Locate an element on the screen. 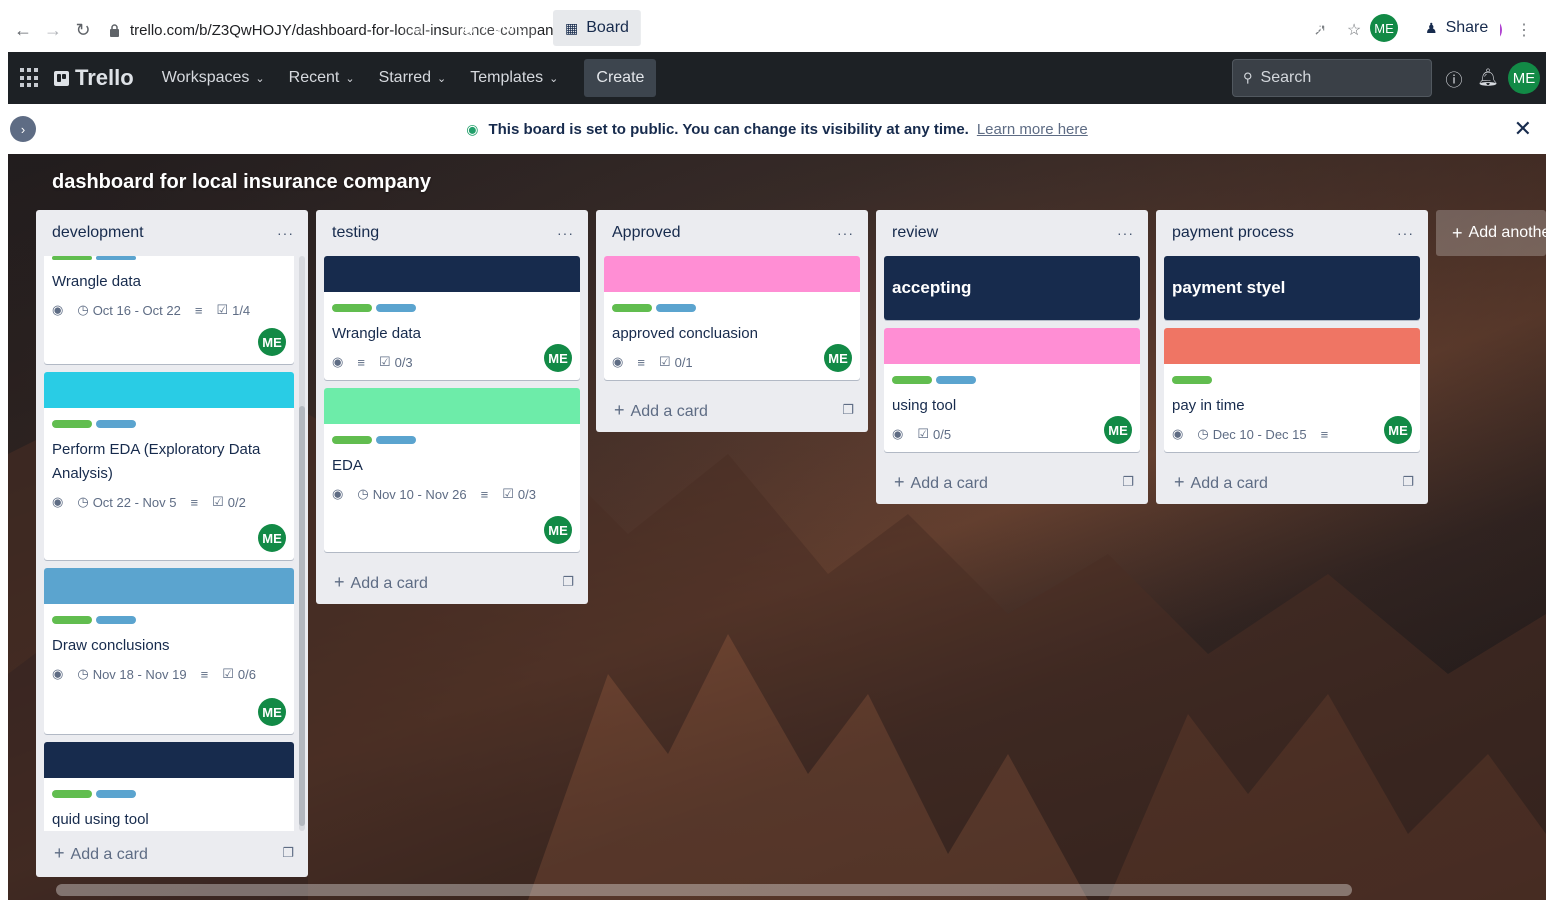 Image resolution: width=1554 pixels, height=900 pixels. search-input: ⚲ Search is located at coordinates (1332, 78).